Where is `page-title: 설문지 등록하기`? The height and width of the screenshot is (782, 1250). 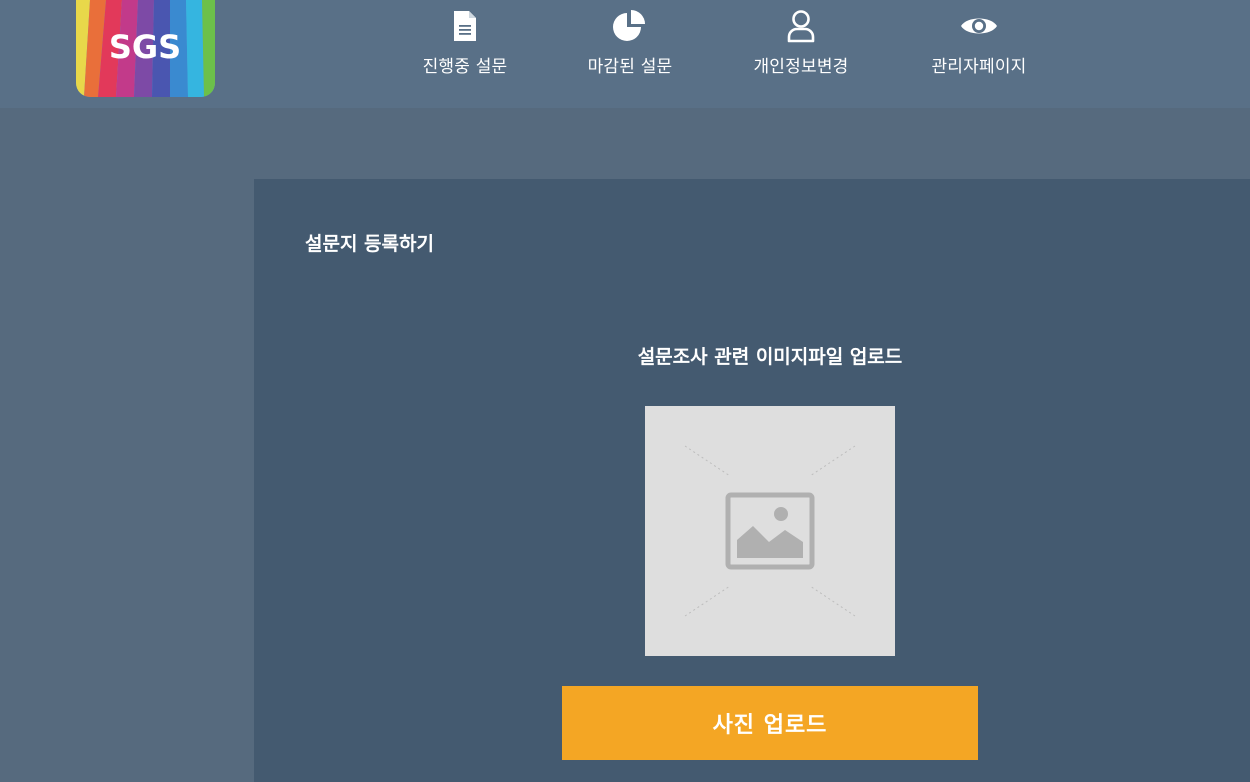
page-title: 설문지 등록하기 is located at coordinates (369, 244).